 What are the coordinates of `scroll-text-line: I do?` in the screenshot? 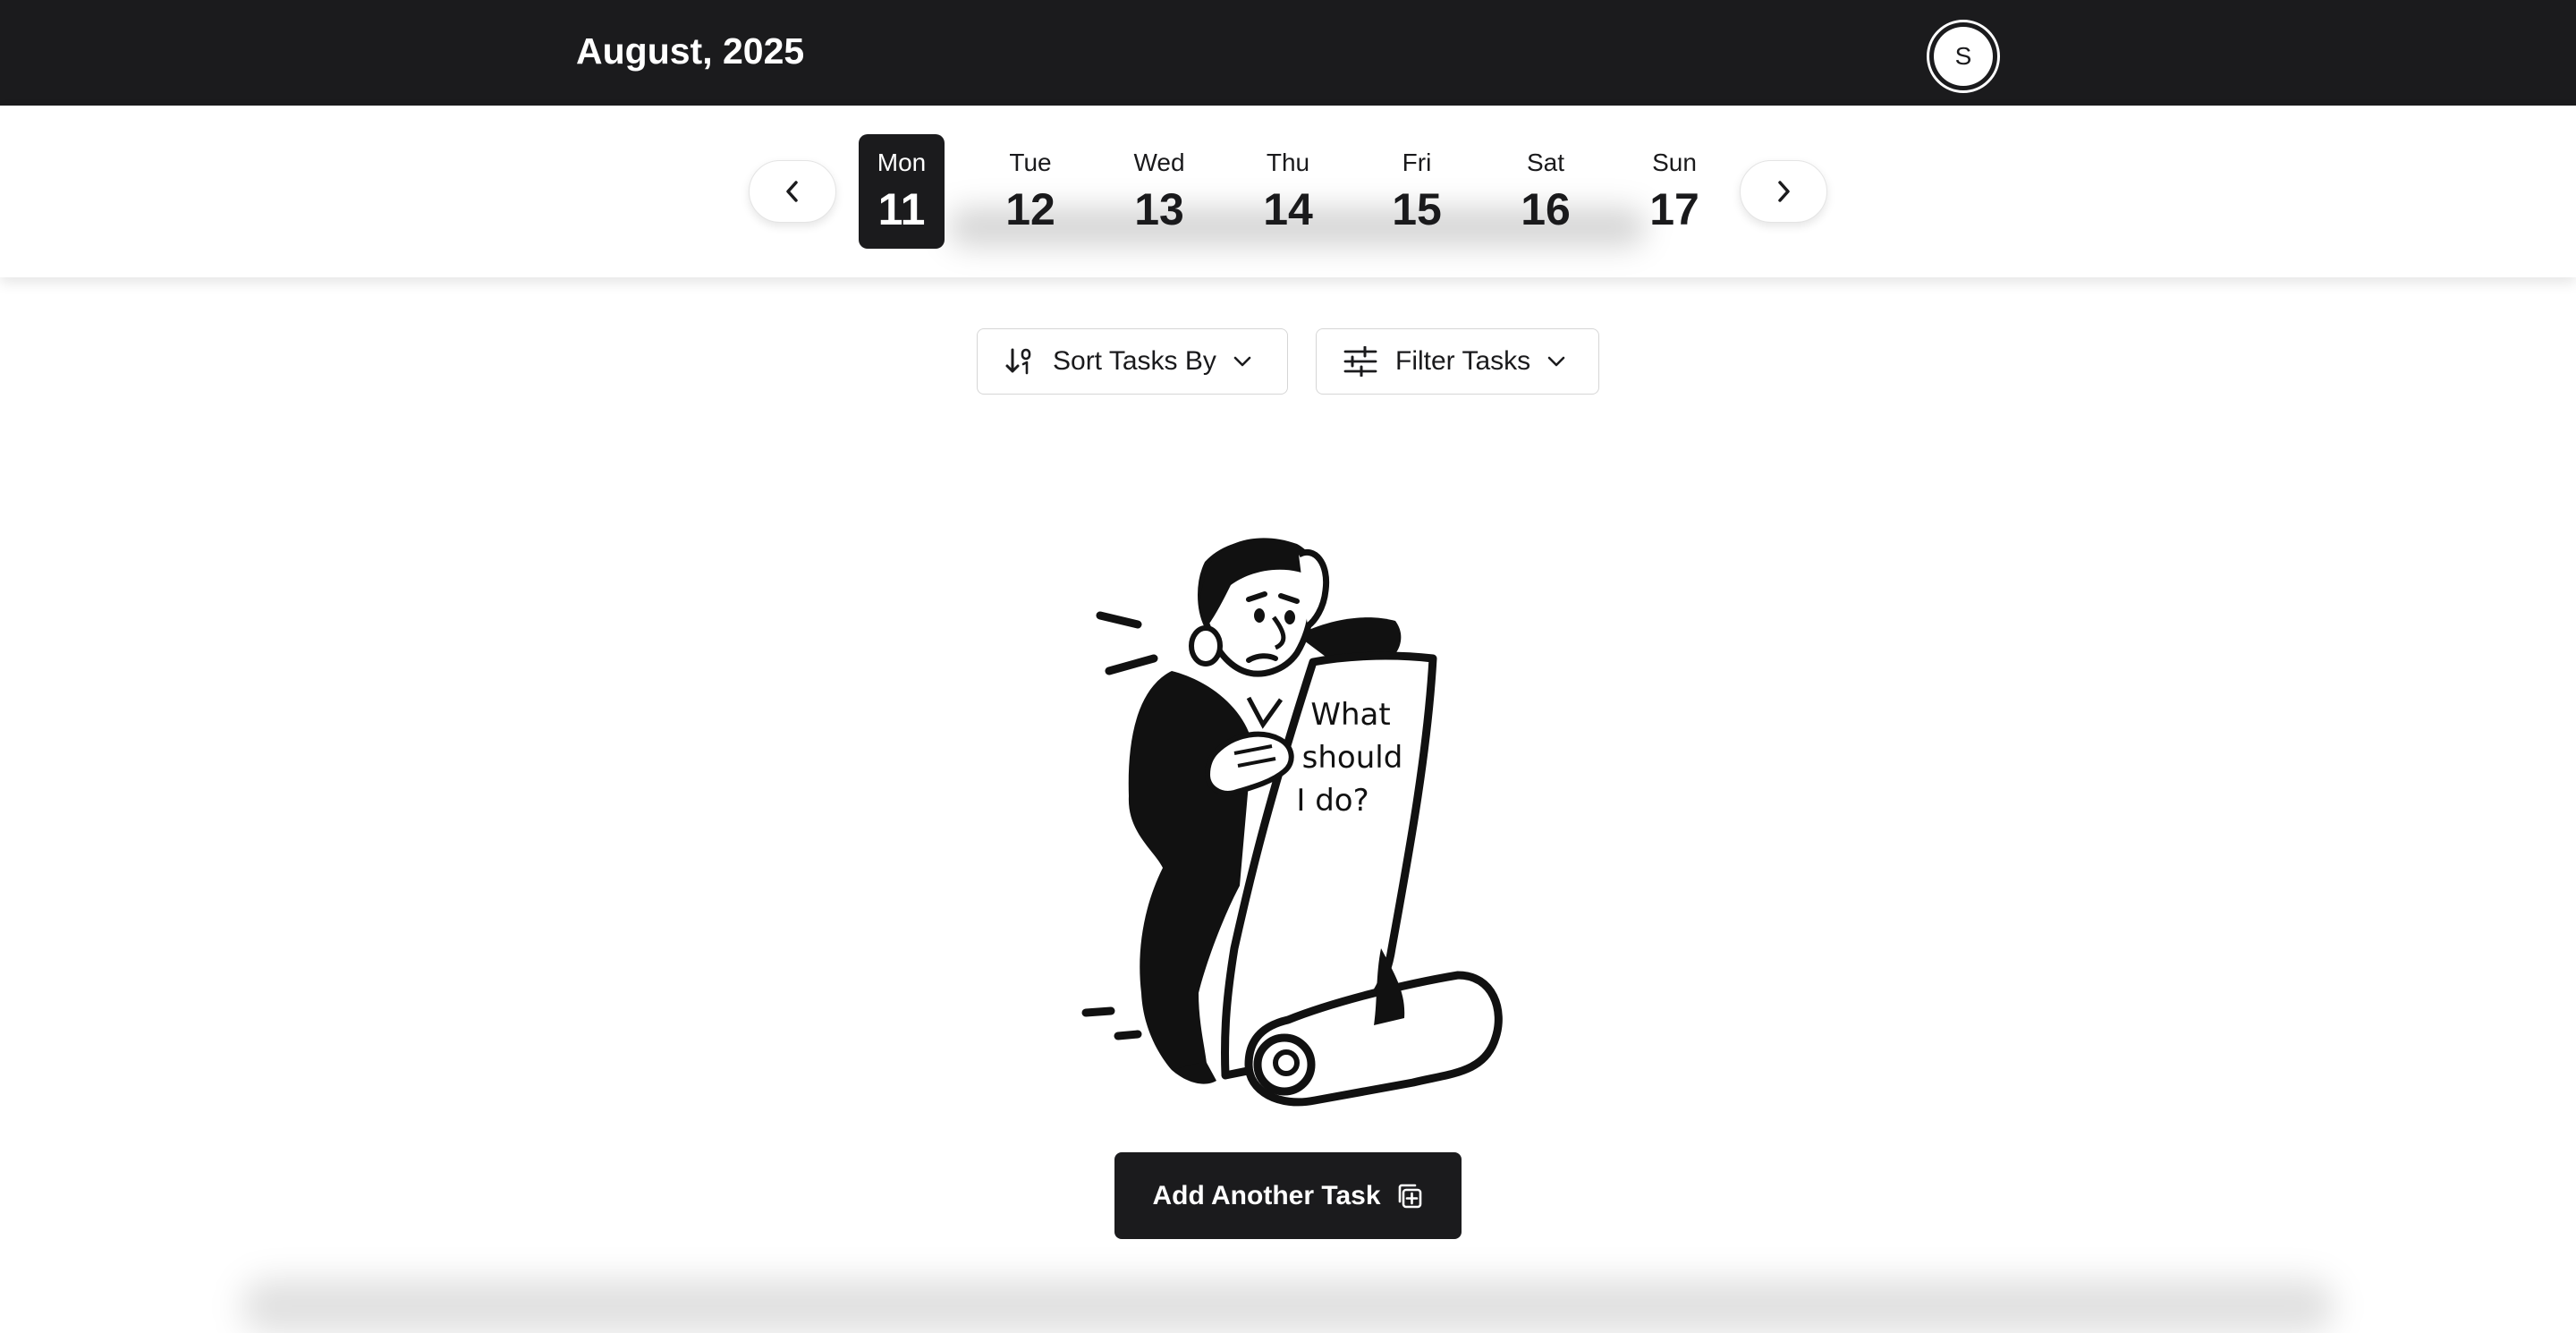 It's located at (1332, 801).